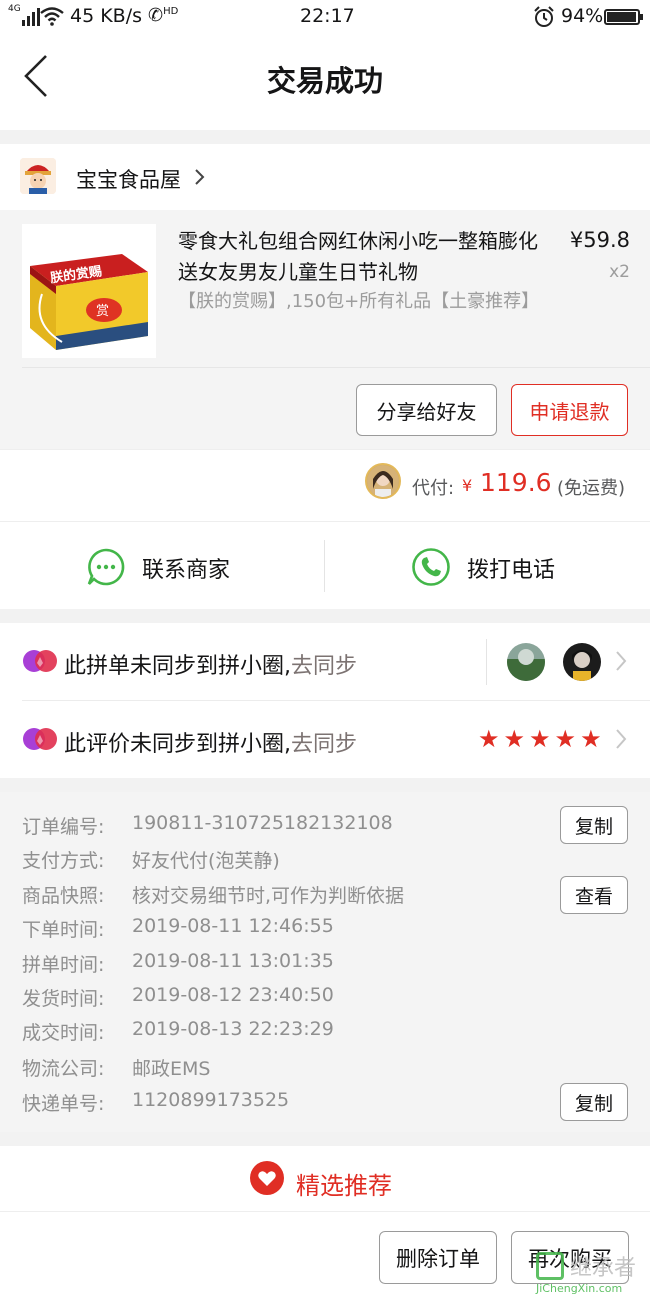 The image size is (650, 1300). What do you see at coordinates (325, 485) in the screenshot?
I see `payment-summary: 代付: ¥ 119.6 (免运费)` at bounding box center [325, 485].